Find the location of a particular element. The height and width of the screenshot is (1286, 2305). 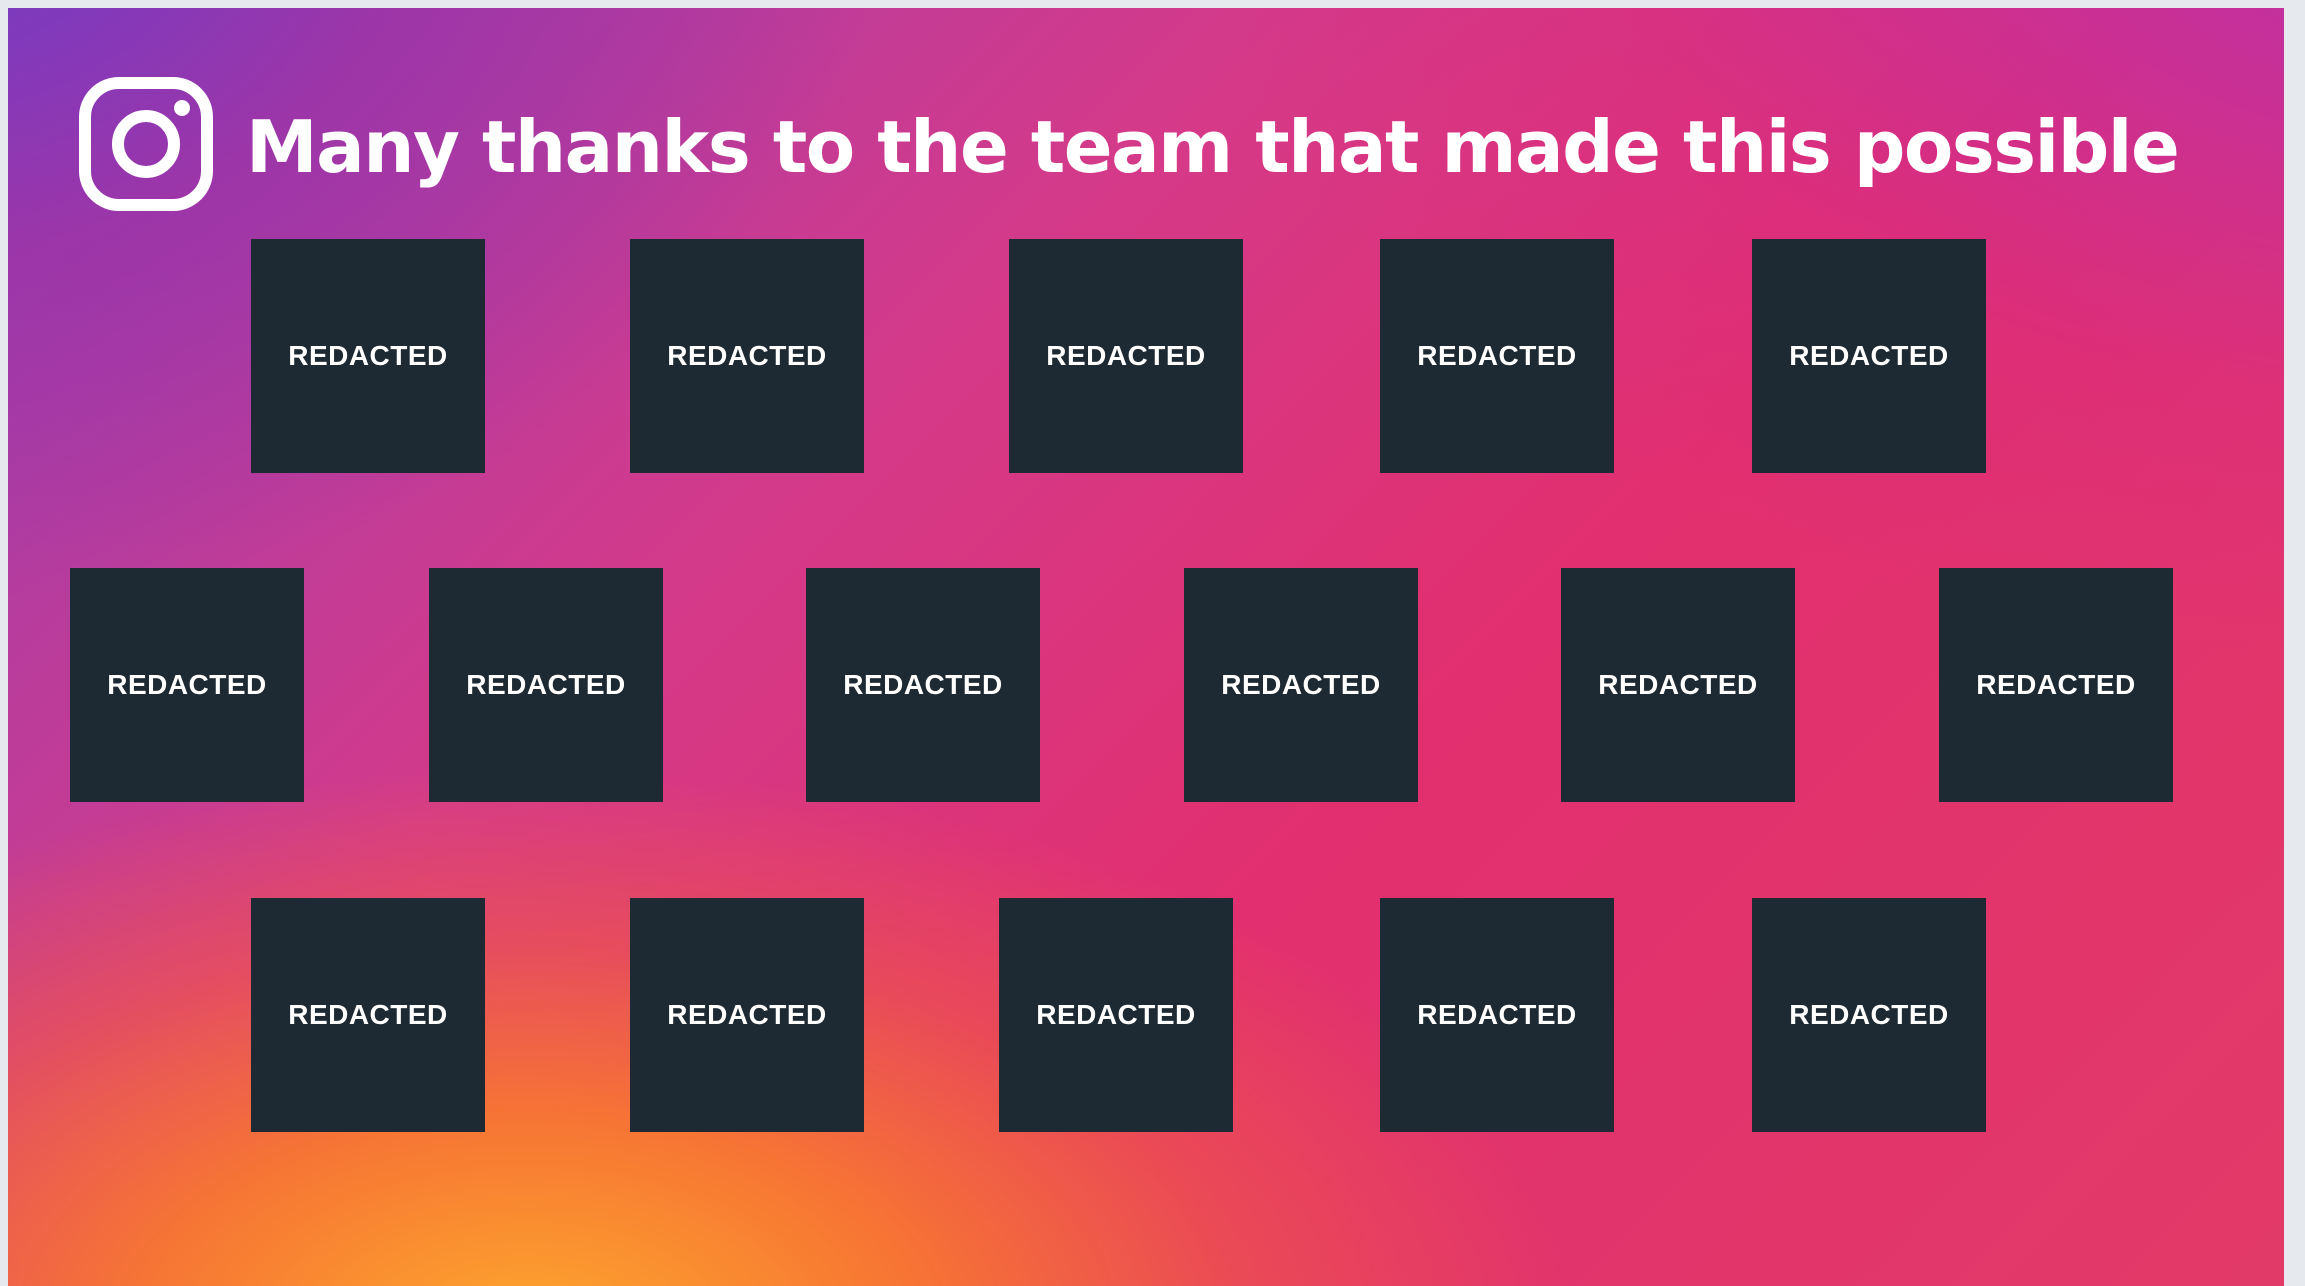

instagram-logo-icon is located at coordinates (146, 144).